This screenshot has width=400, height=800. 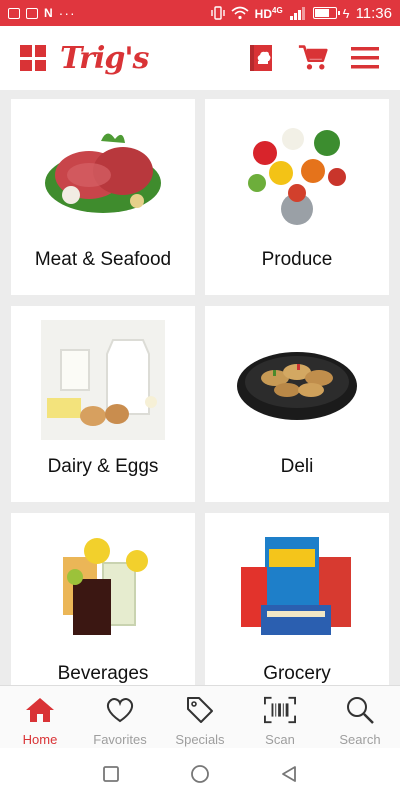 What do you see at coordinates (103, 173) in the screenshot?
I see `meat-image` at bounding box center [103, 173].